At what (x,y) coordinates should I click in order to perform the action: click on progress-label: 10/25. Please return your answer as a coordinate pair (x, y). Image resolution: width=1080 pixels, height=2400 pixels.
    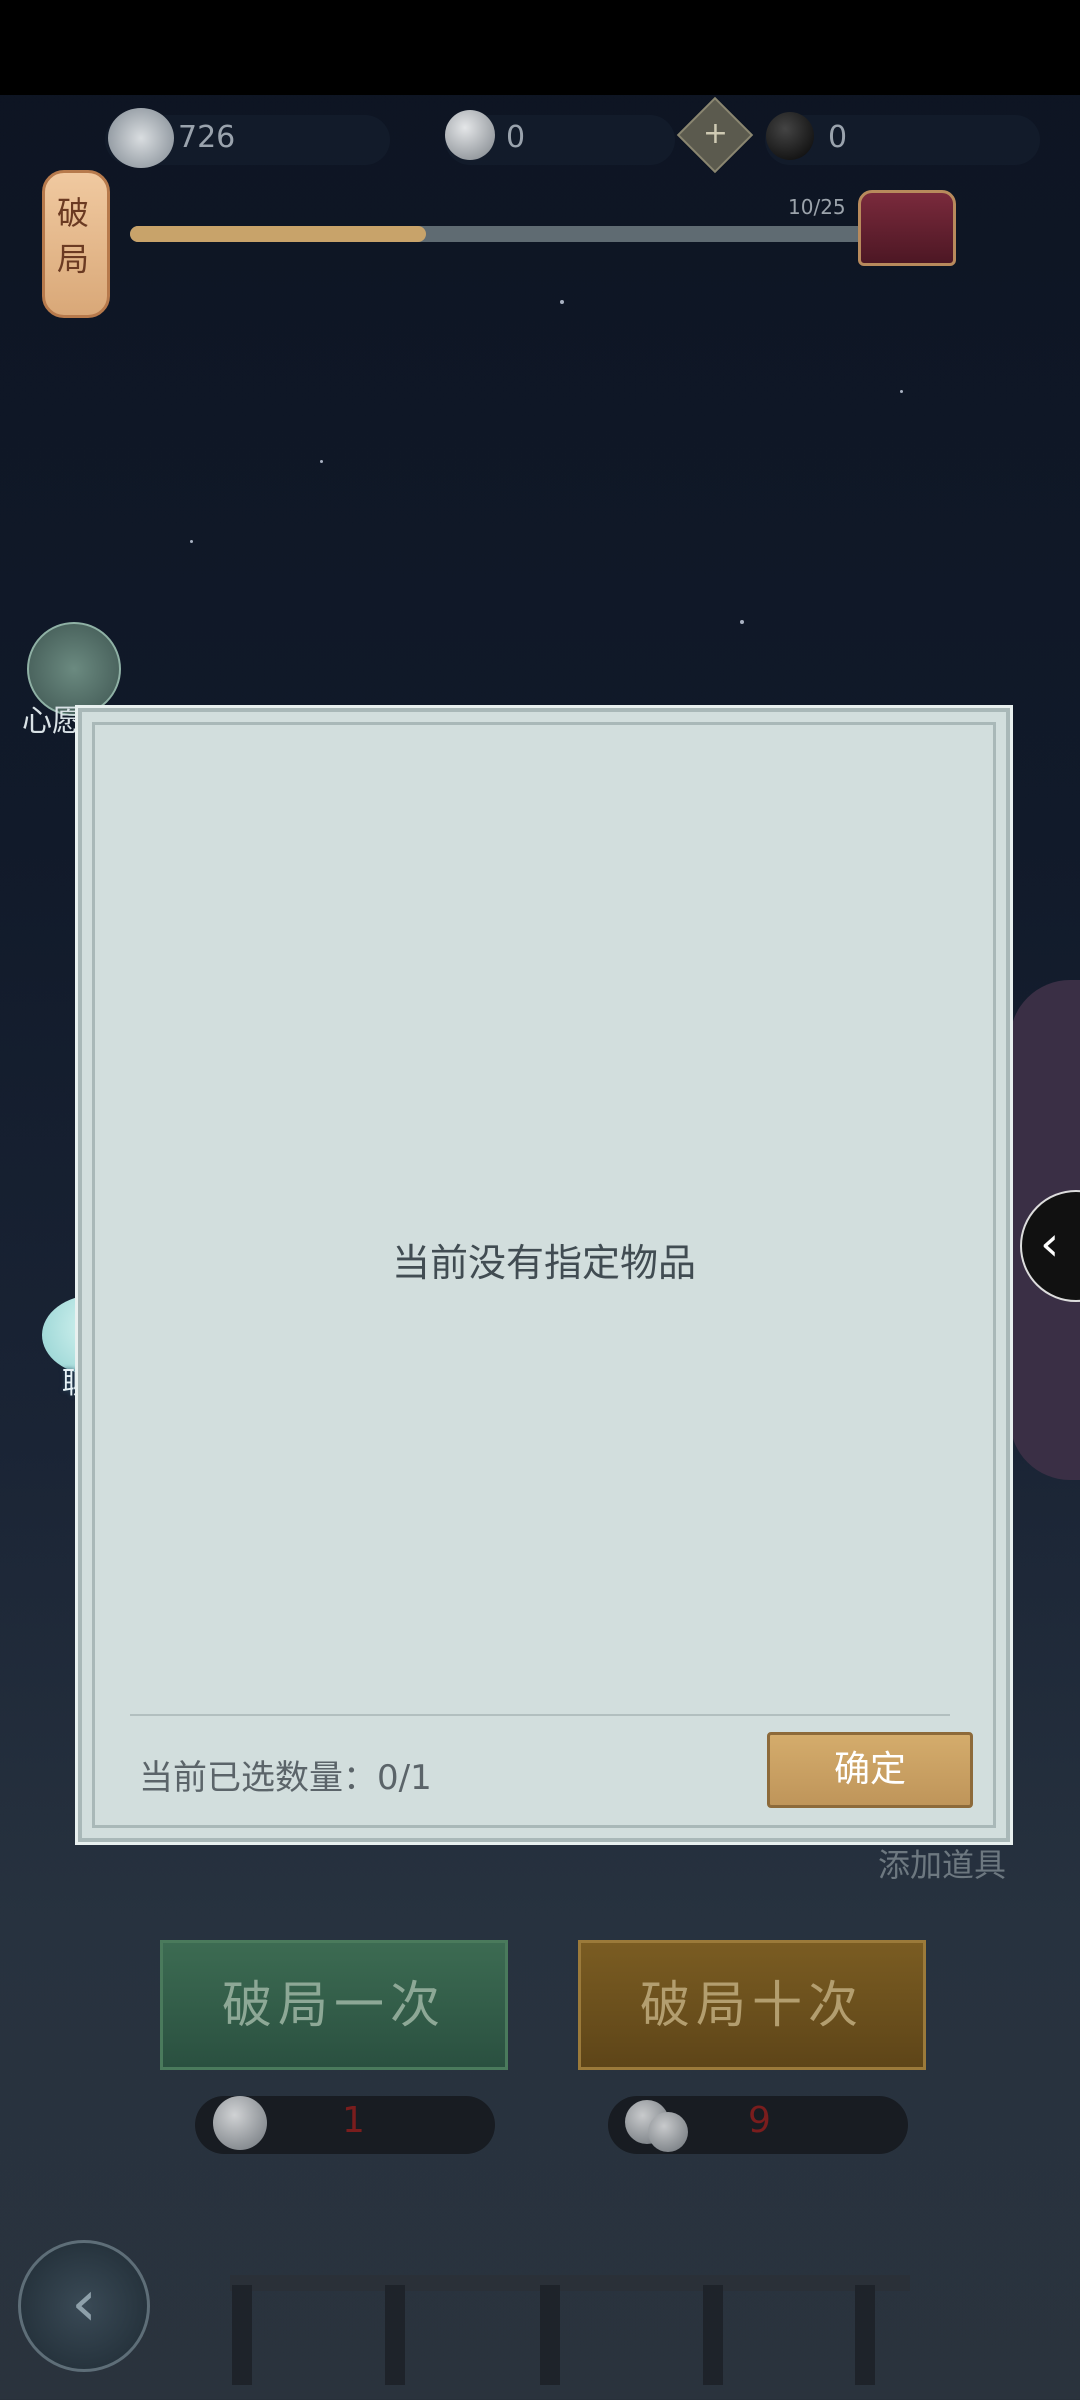
    Looking at the image, I should click on (817, 207).